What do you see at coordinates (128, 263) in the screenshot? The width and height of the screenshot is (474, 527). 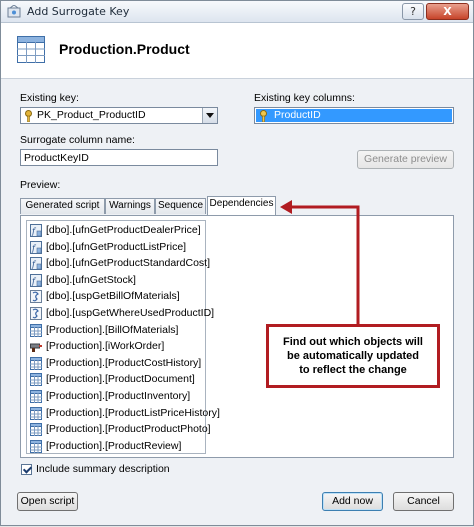 I see `dependency-name: [dbo].[ufnGetProductStandardCost]` at bounding box center [128, 263].